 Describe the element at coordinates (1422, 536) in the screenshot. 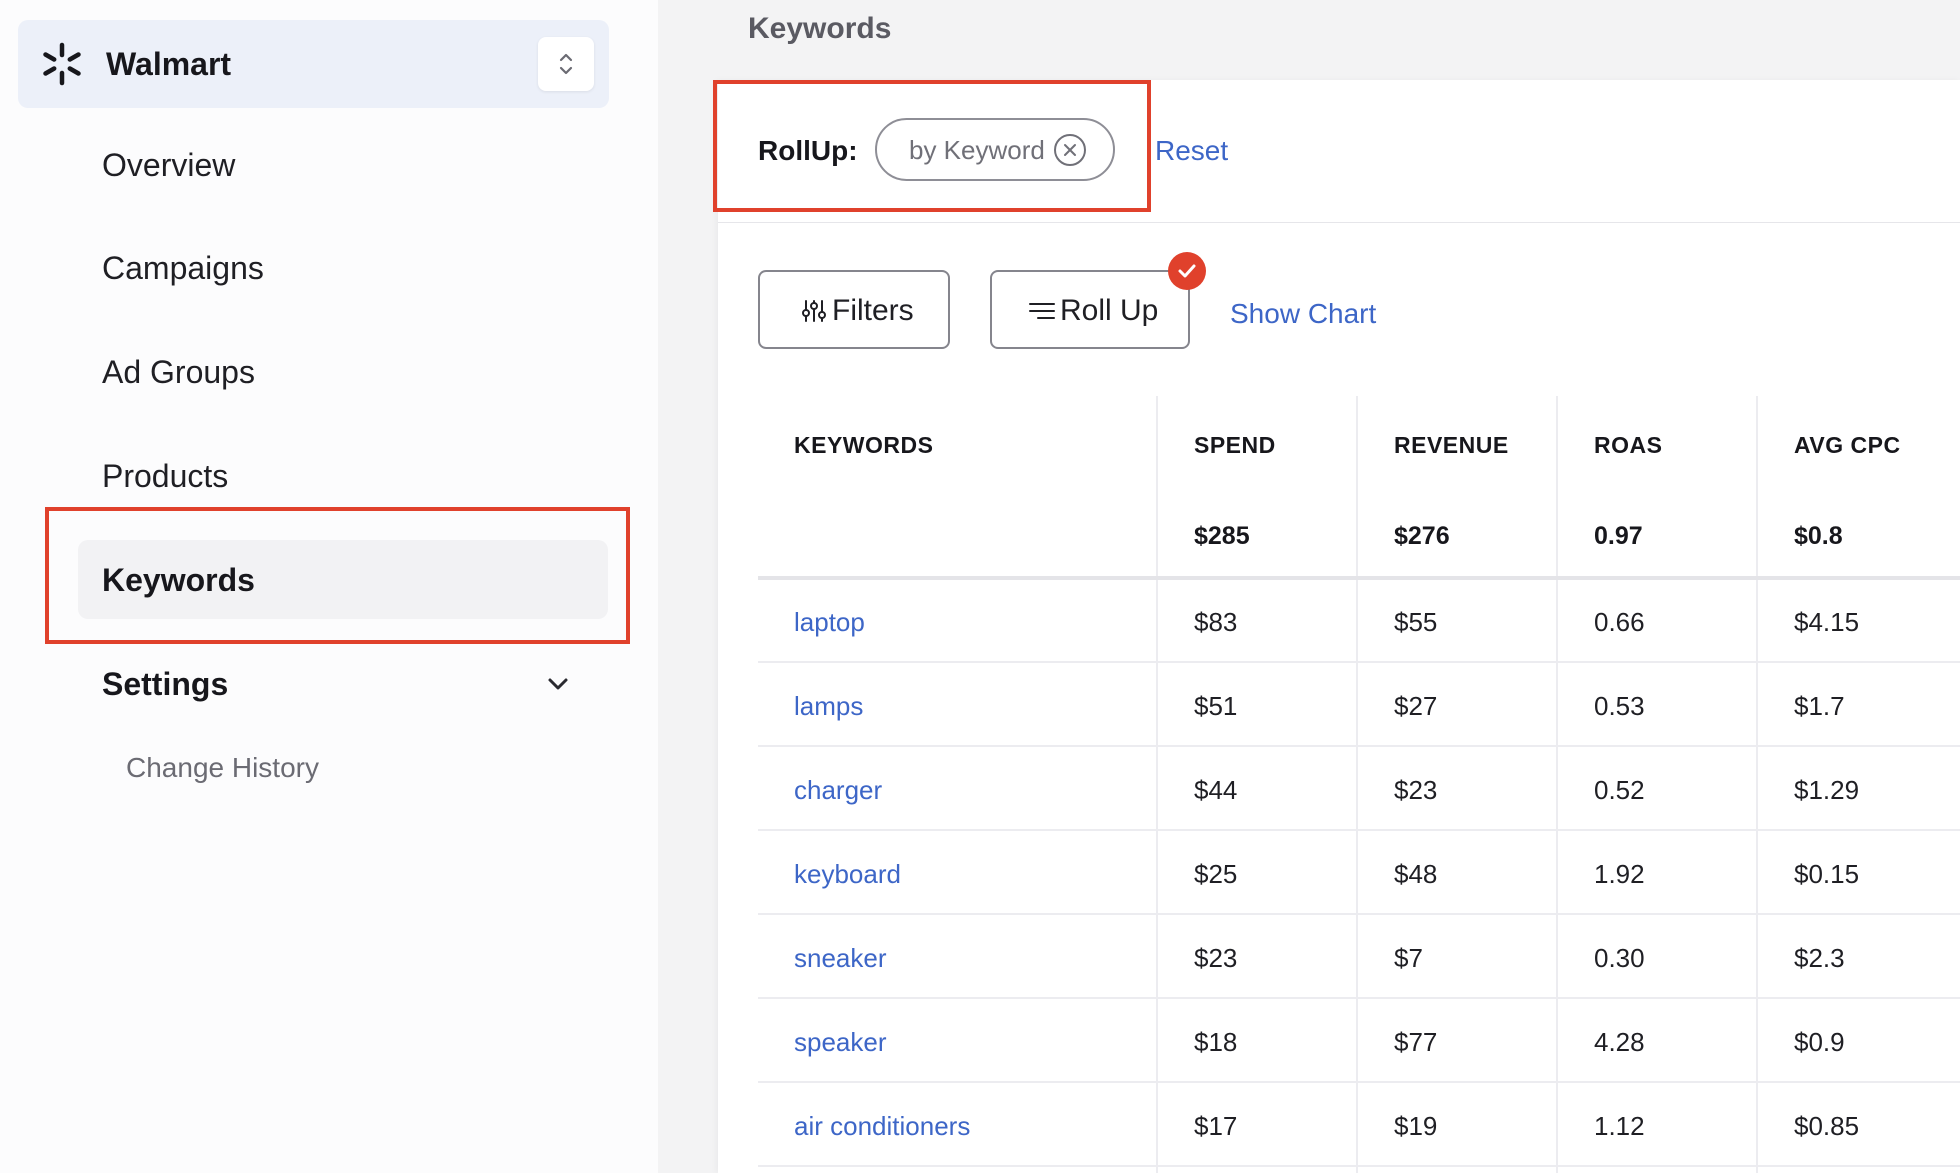

I see `total-revenue: $276` at that location.